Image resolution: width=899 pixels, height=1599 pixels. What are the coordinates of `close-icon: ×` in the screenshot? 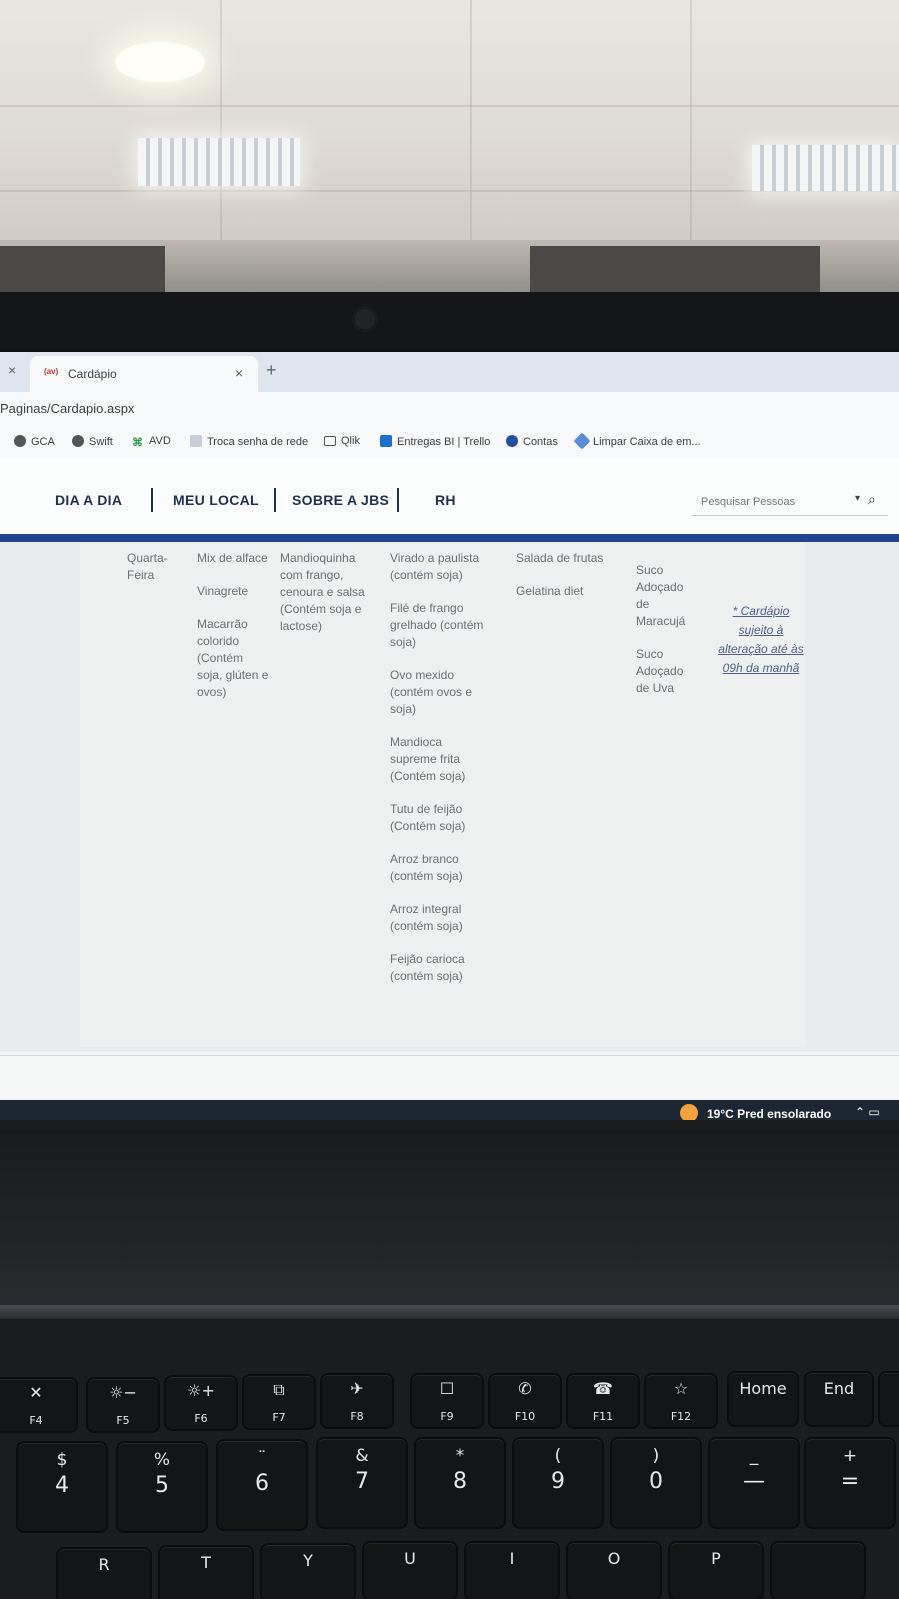 It's located at (239, 373).